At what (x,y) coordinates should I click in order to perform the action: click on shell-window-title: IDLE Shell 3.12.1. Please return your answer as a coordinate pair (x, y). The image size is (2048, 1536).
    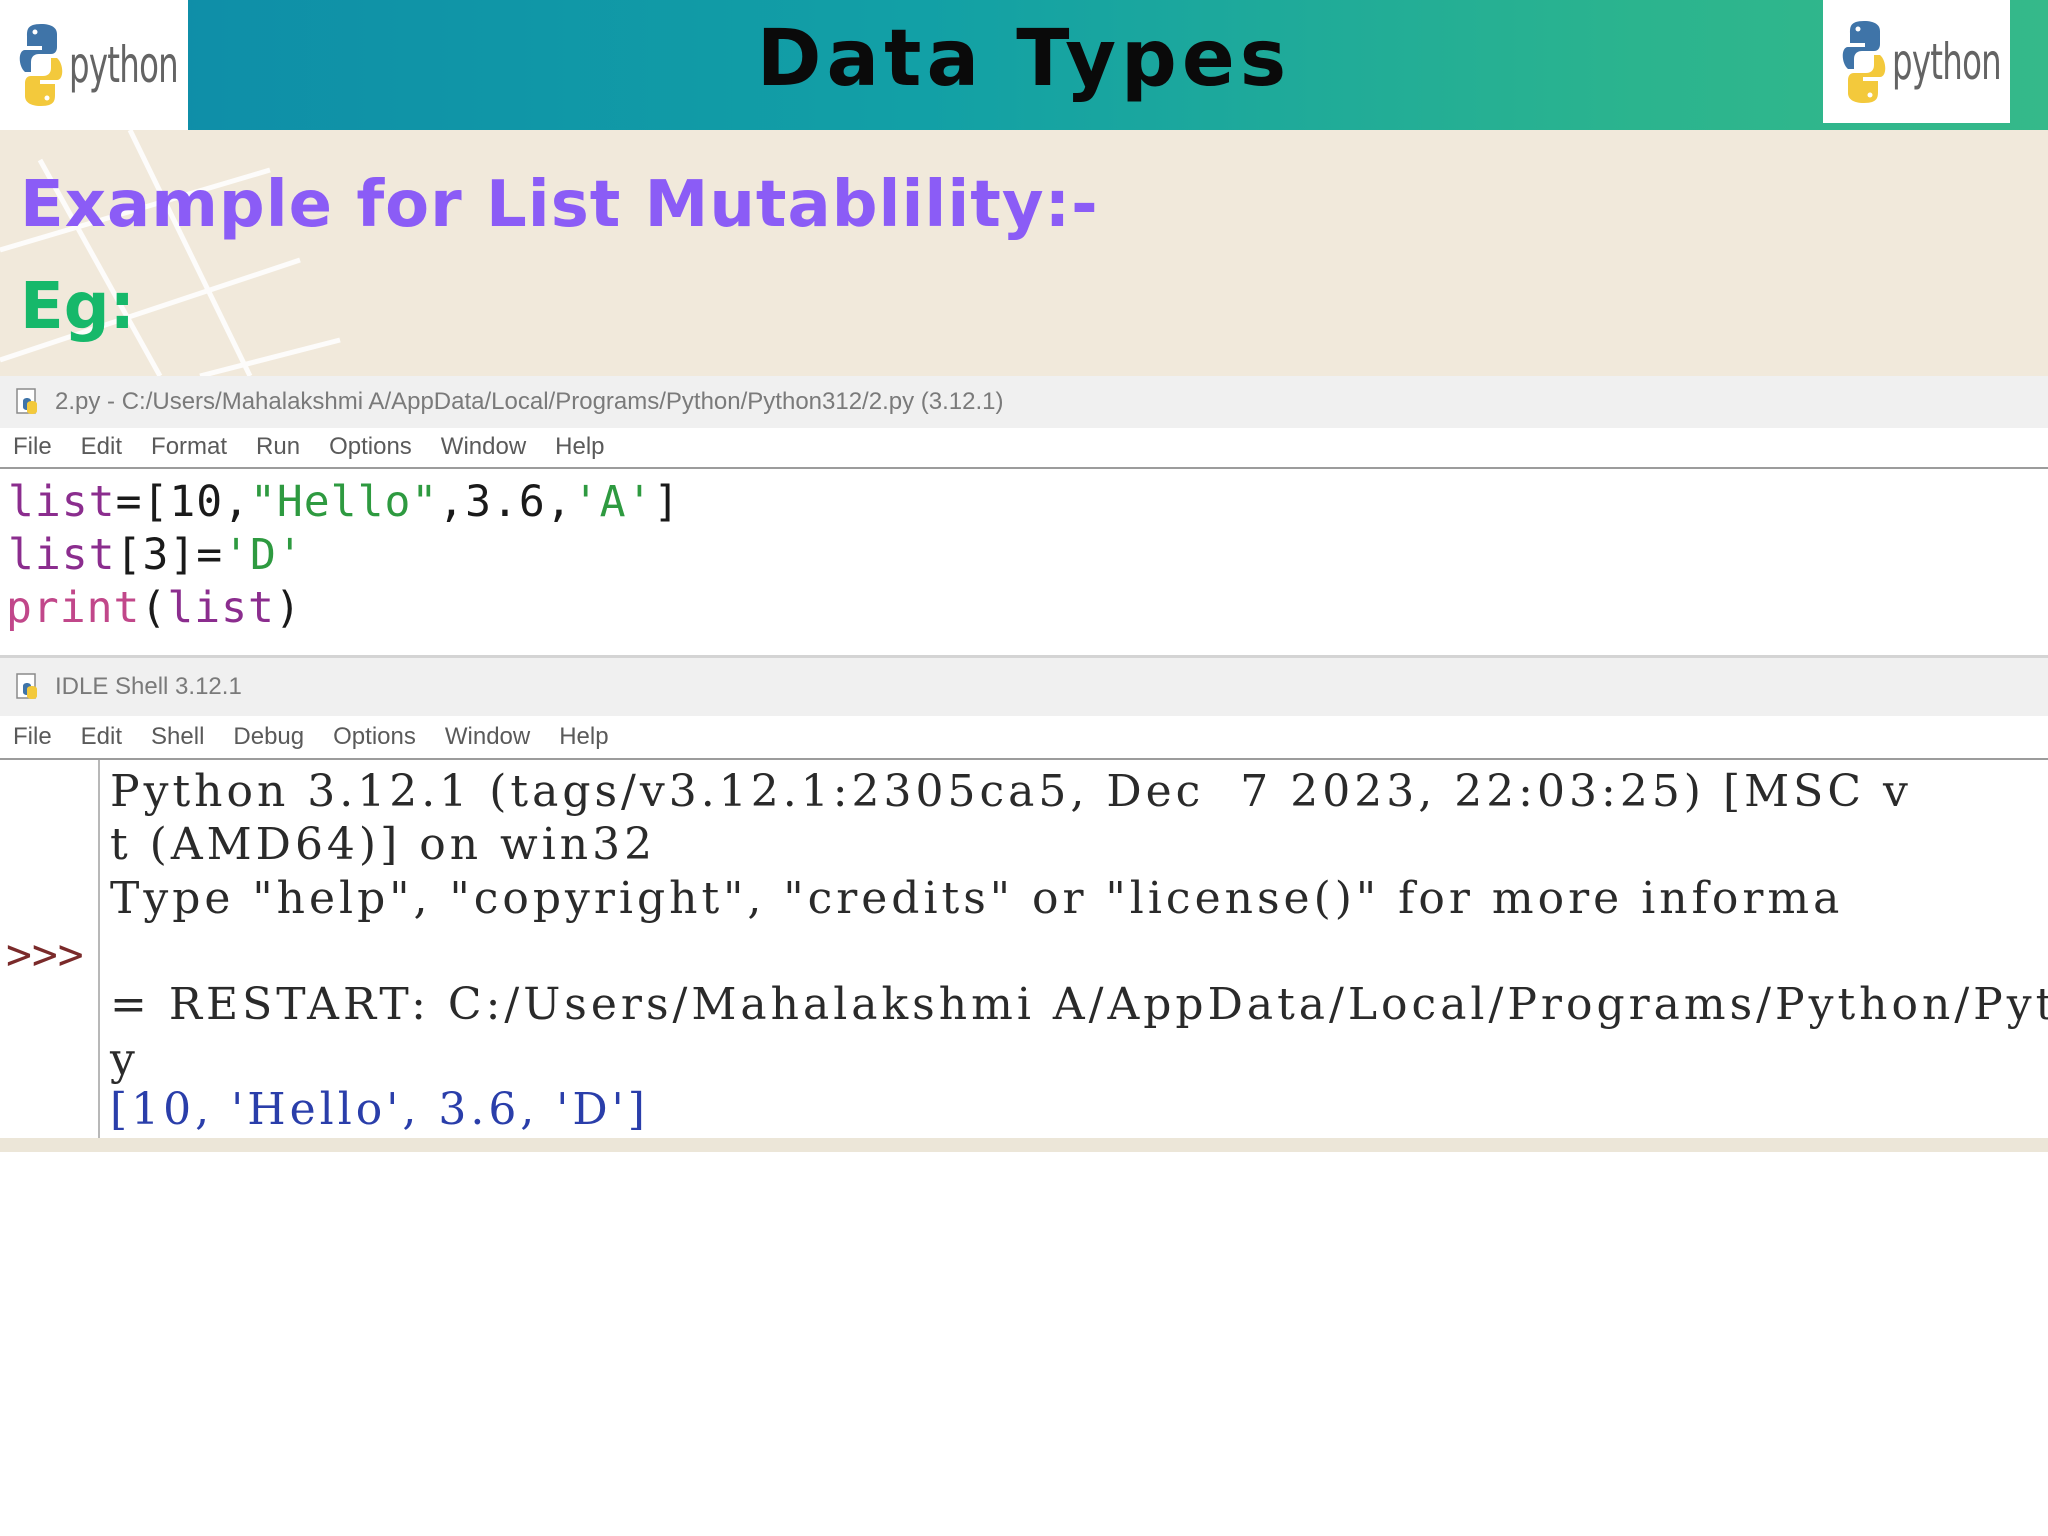
    Looking at the image, I should click on (148, 686).